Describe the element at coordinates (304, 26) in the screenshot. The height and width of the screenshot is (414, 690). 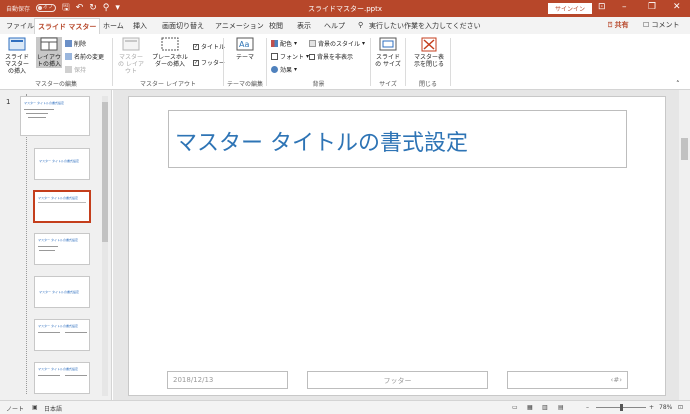
I see `tab-view: 表示` at that location.